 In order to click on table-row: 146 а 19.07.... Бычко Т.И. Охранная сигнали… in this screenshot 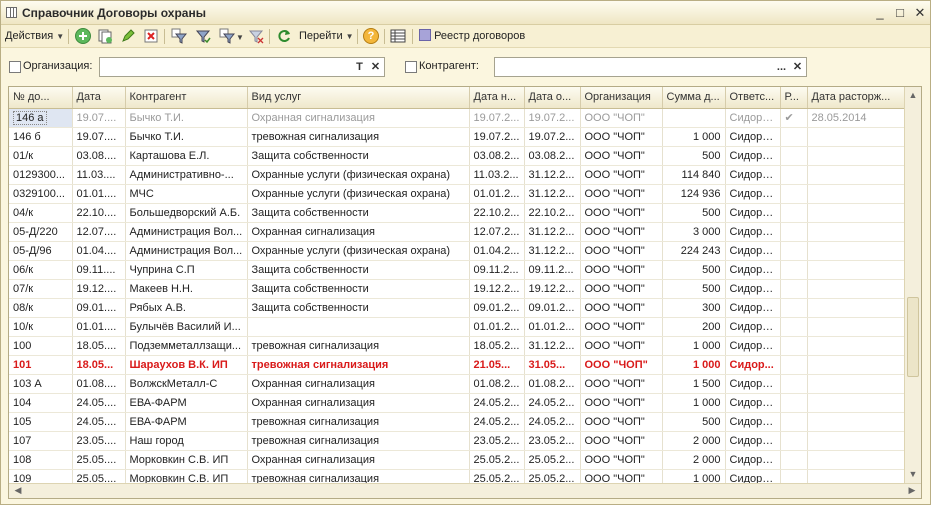, I will do `click(456, 118)`.